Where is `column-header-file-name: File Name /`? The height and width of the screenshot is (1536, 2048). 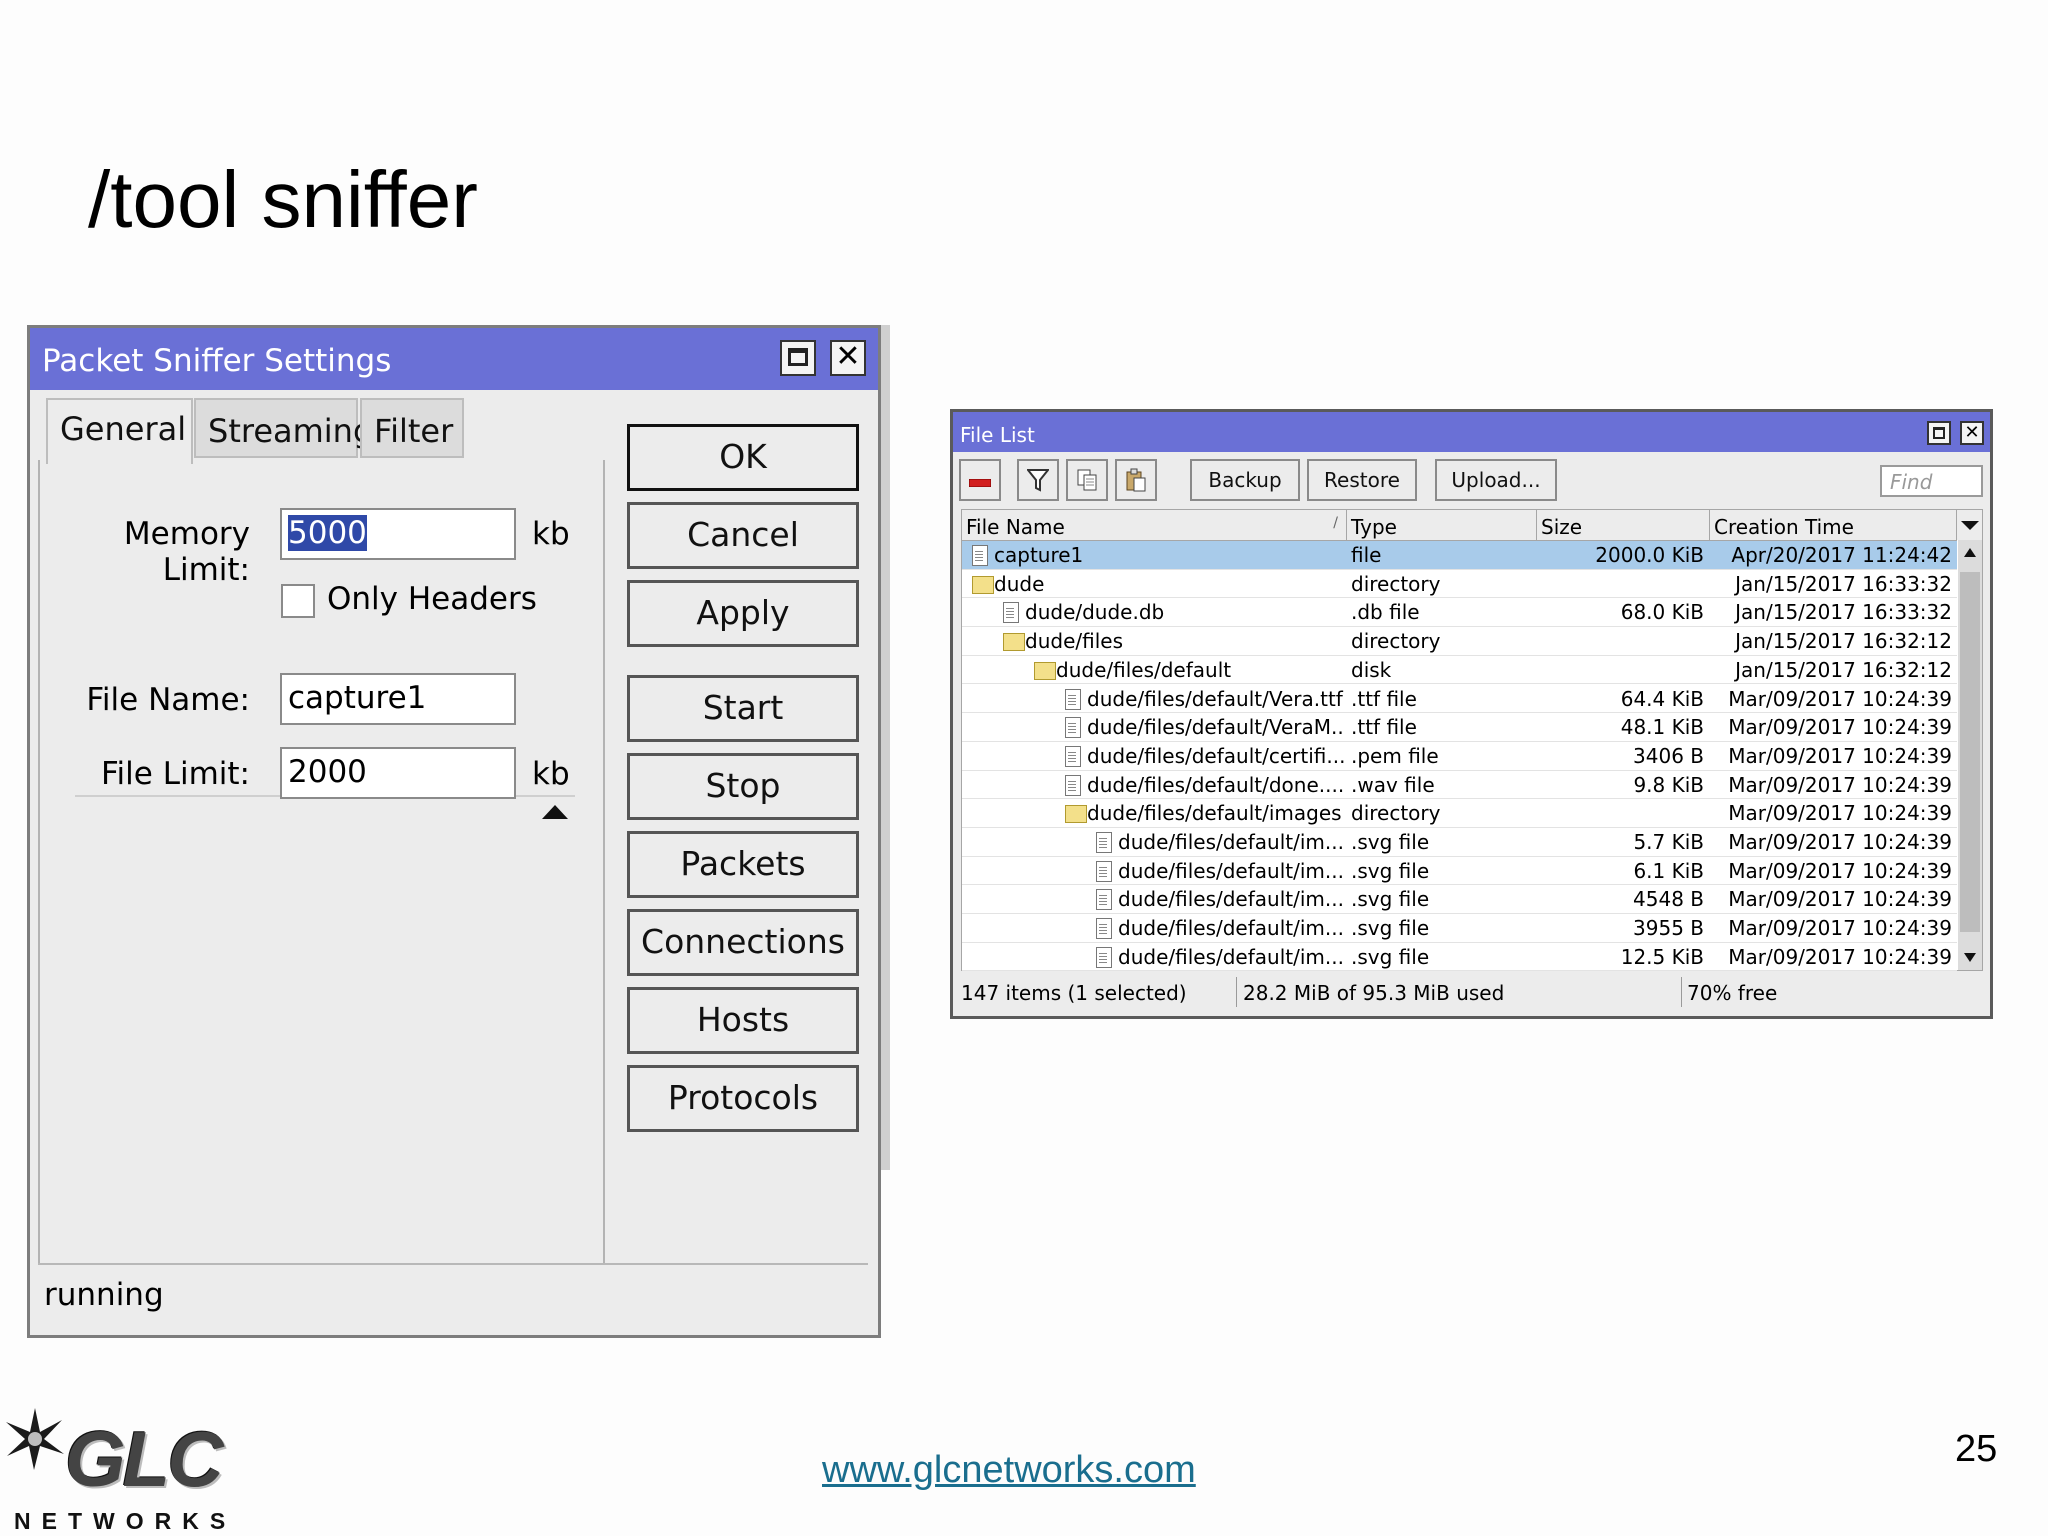 column-header-file-name: File Name / is located at coordinates (1154, 525).